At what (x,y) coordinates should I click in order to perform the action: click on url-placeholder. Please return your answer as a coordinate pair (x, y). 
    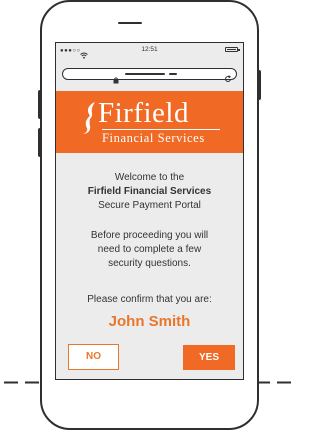
    Looking at the image, I should click on (145, 74).